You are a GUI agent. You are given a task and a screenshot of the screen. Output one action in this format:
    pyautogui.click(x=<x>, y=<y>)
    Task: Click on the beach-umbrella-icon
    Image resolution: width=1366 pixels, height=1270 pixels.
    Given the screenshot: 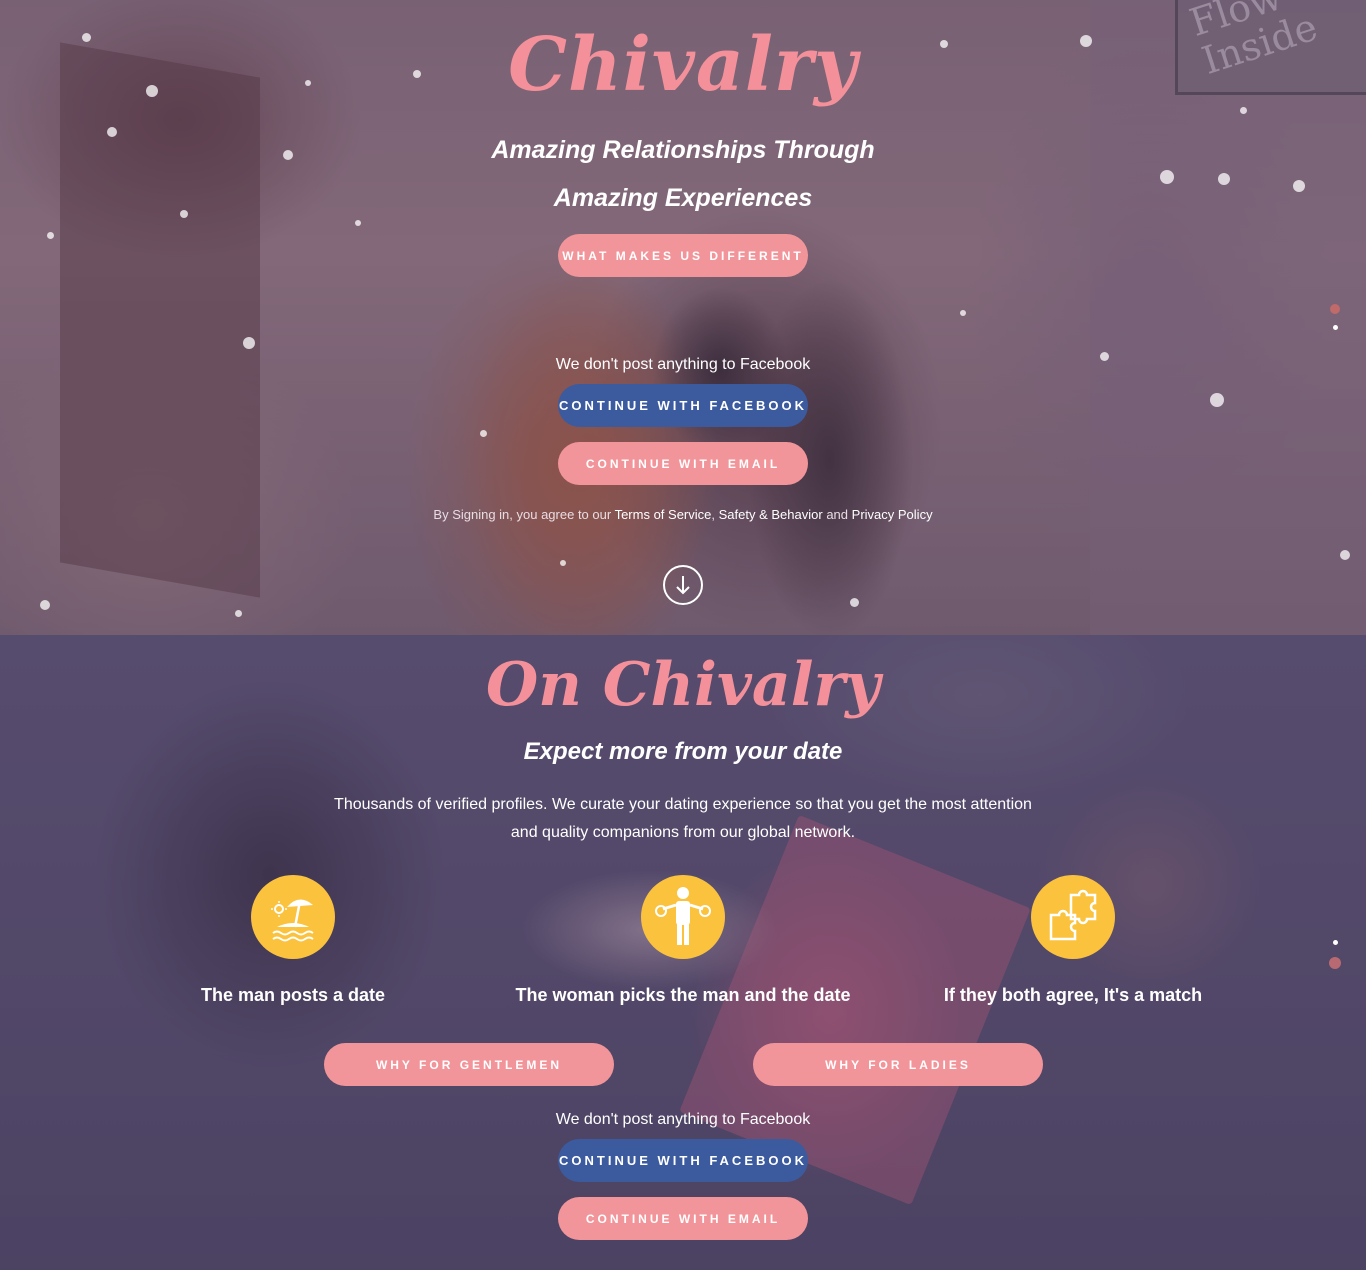 What is the action you would take?
    pyautogui.click(x=292, y=920)
    